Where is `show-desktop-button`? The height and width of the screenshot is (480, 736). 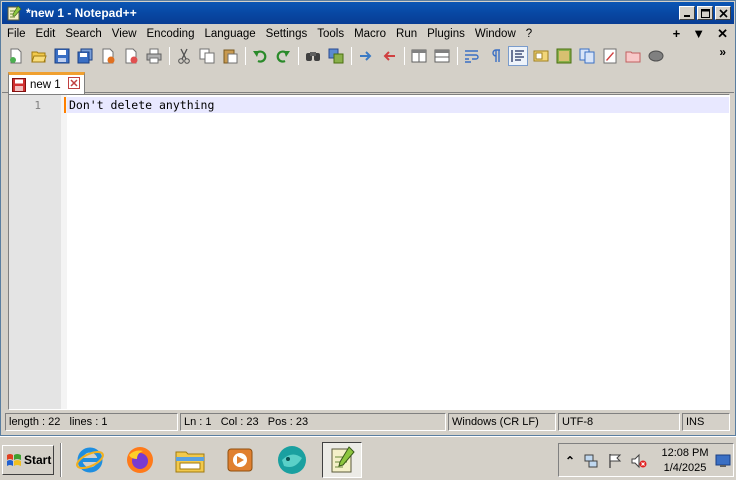 show-desktop-button is located at coordinates (723, 461).